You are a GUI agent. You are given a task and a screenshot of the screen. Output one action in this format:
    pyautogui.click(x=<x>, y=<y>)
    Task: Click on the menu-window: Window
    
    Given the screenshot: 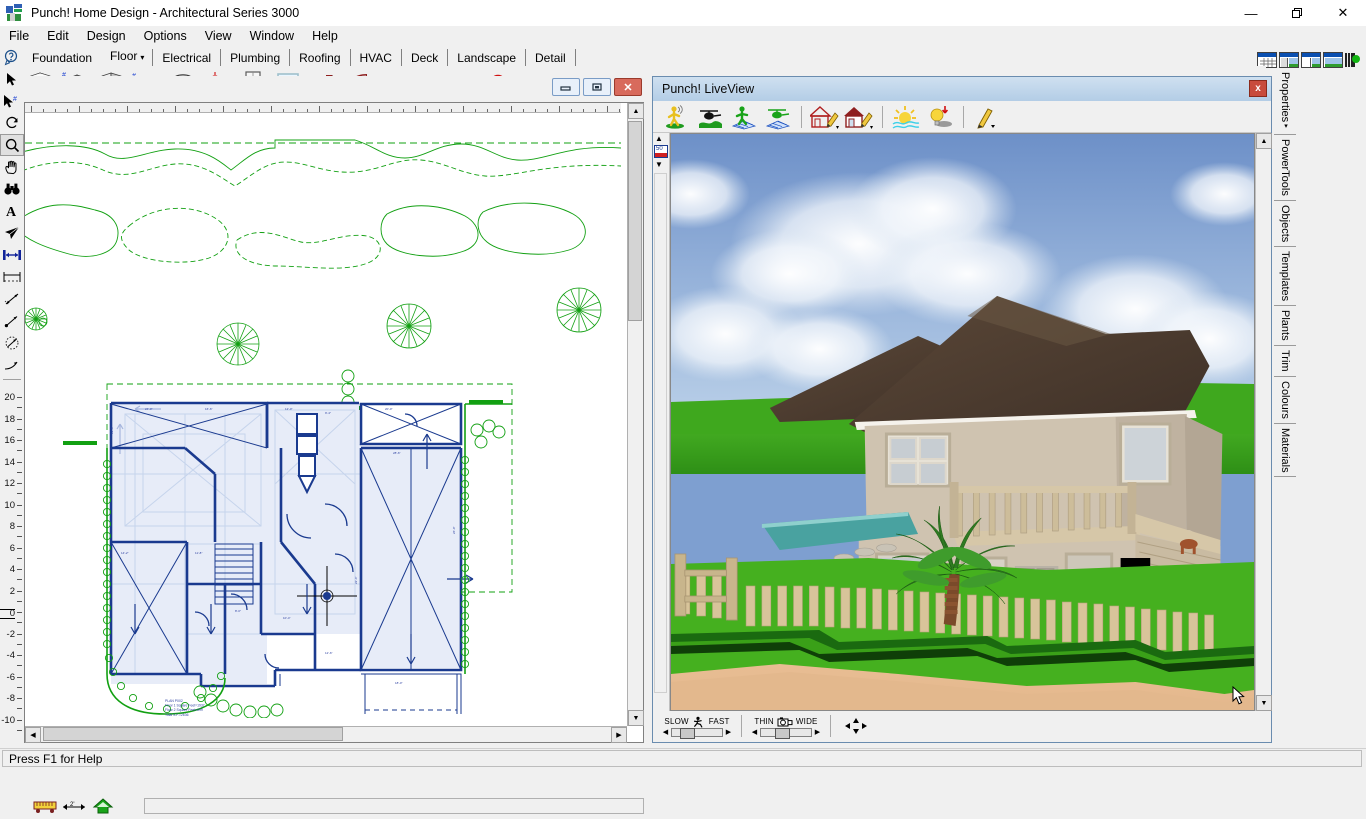 What is the action you would take?
    pyautogui.click(x=272, y=36)
    